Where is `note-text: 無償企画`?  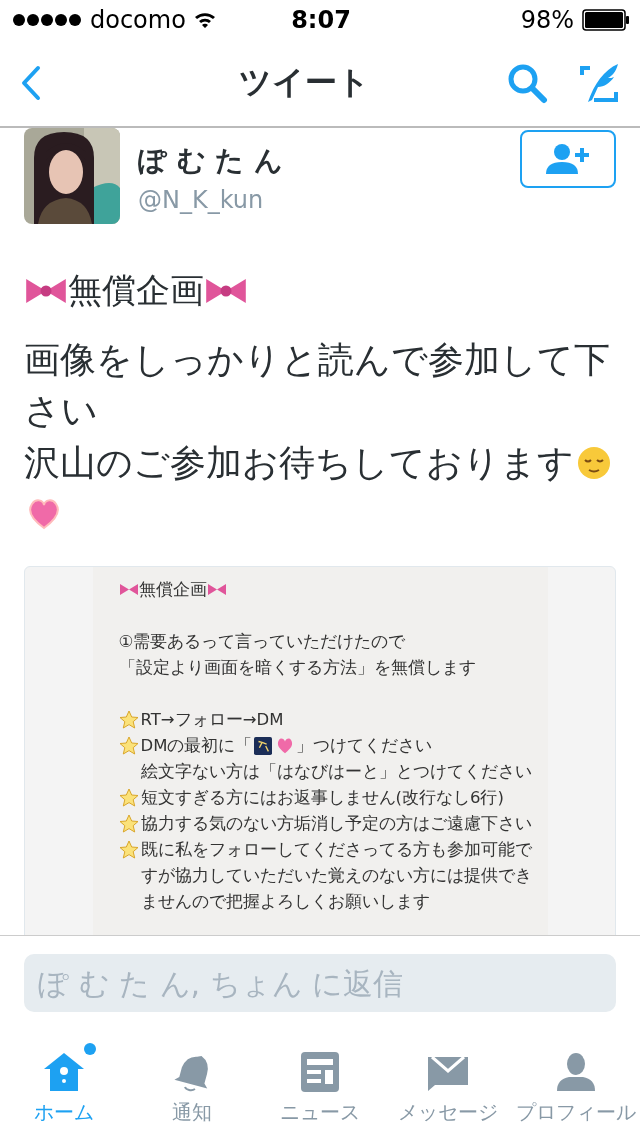
note-text: 無償企画 is located at coordinates (172, 589).